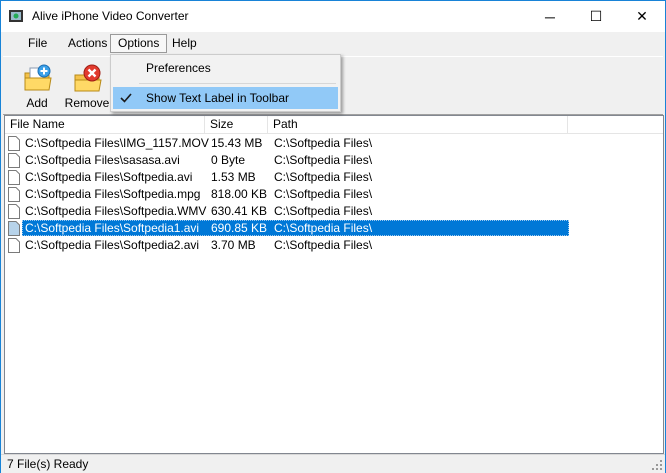 This screenshot has width=666, height=473. Describe the element at coordinates (16, 16) in the screenshot. I see `app-icon` at that location.